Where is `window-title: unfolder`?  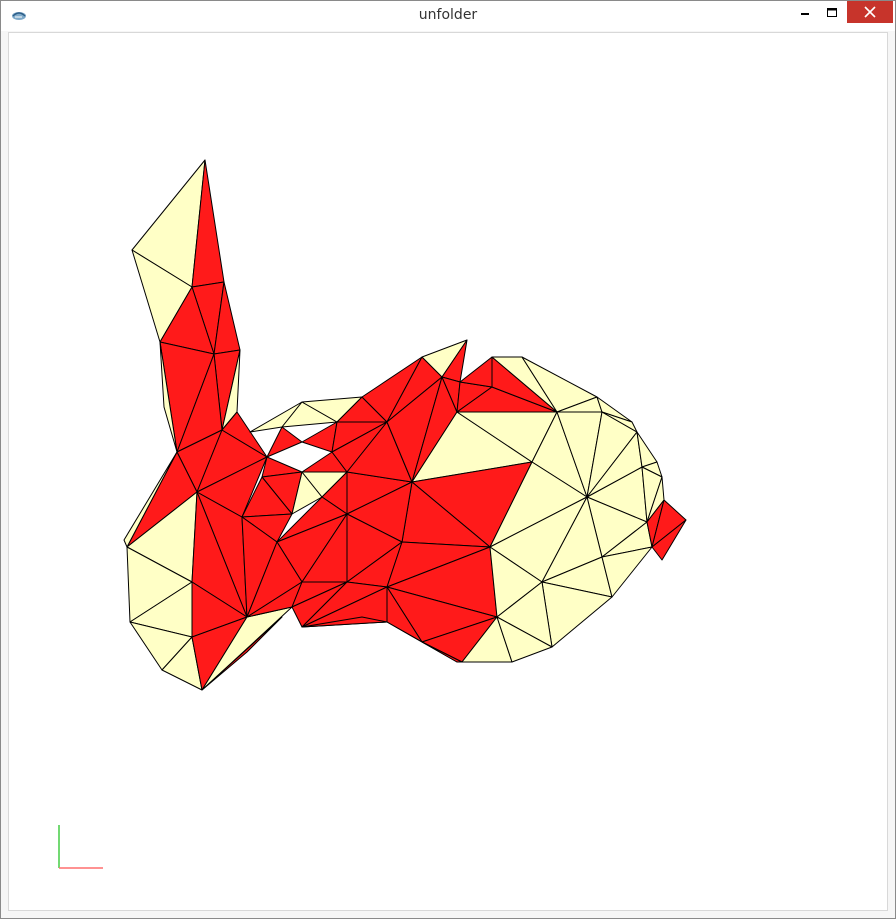 window-title: unfolder is located at coordinates (448, 15).